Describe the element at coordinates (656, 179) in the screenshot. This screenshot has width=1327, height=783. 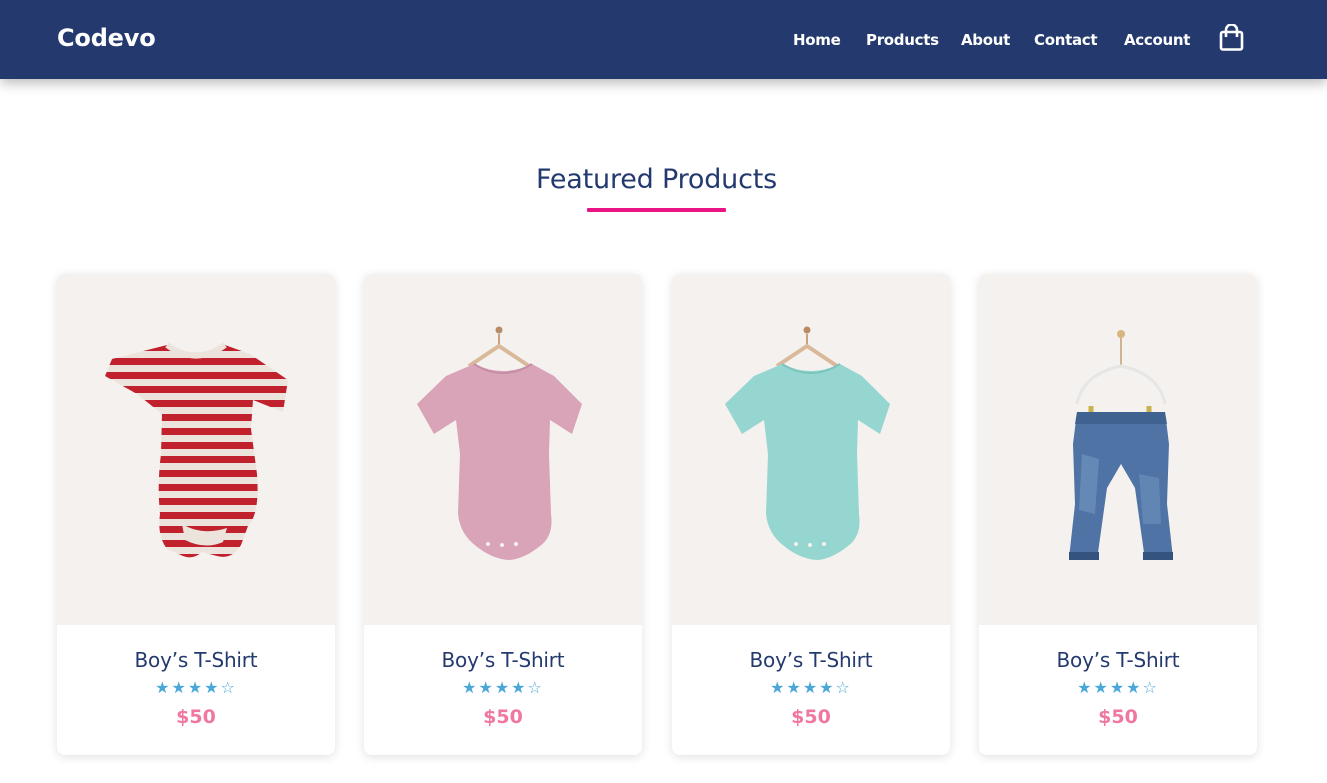
I see `section-title: Featured Products` at that location.